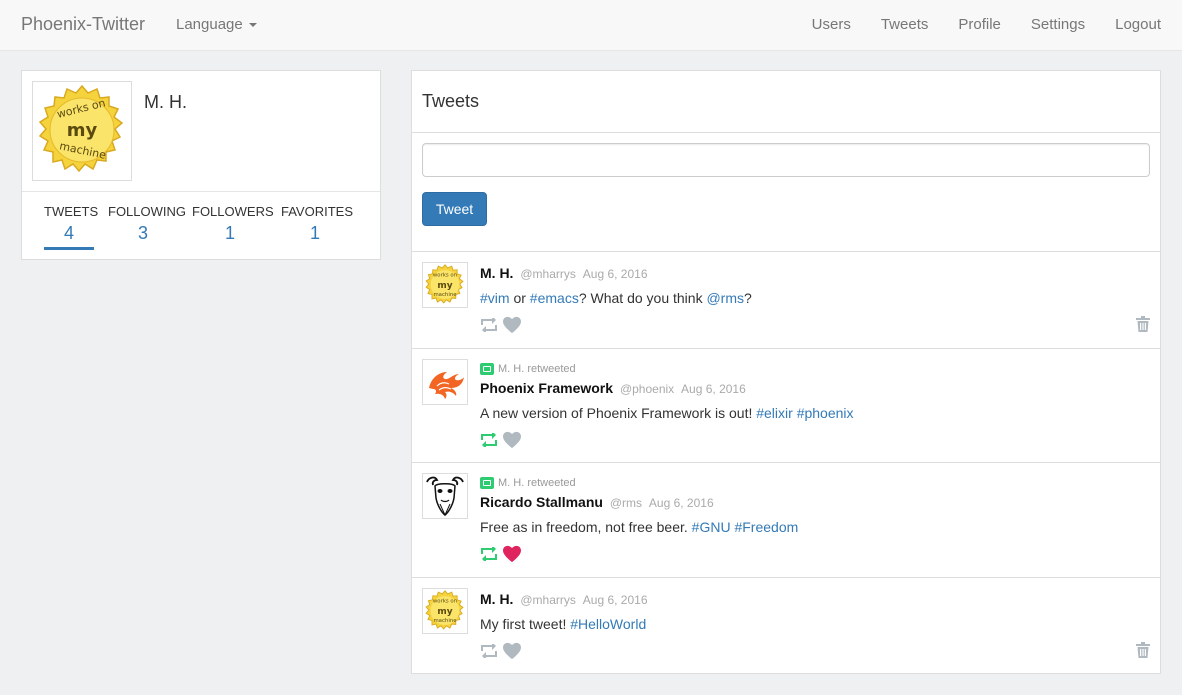 The height and width of the screenshot is (695, 1182). Describe the element at coordinates (519, 298) in the screenshot. I see `tweet-text-part: or` at that location.